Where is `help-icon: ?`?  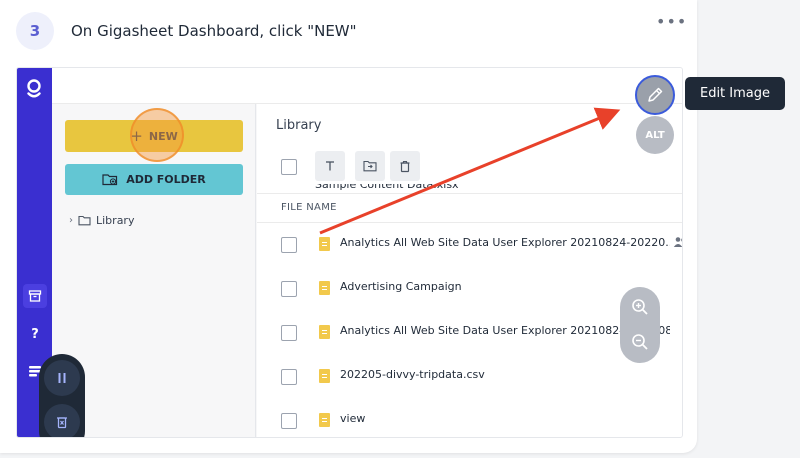 help-icon: ? is located at coordinates (35, 334).